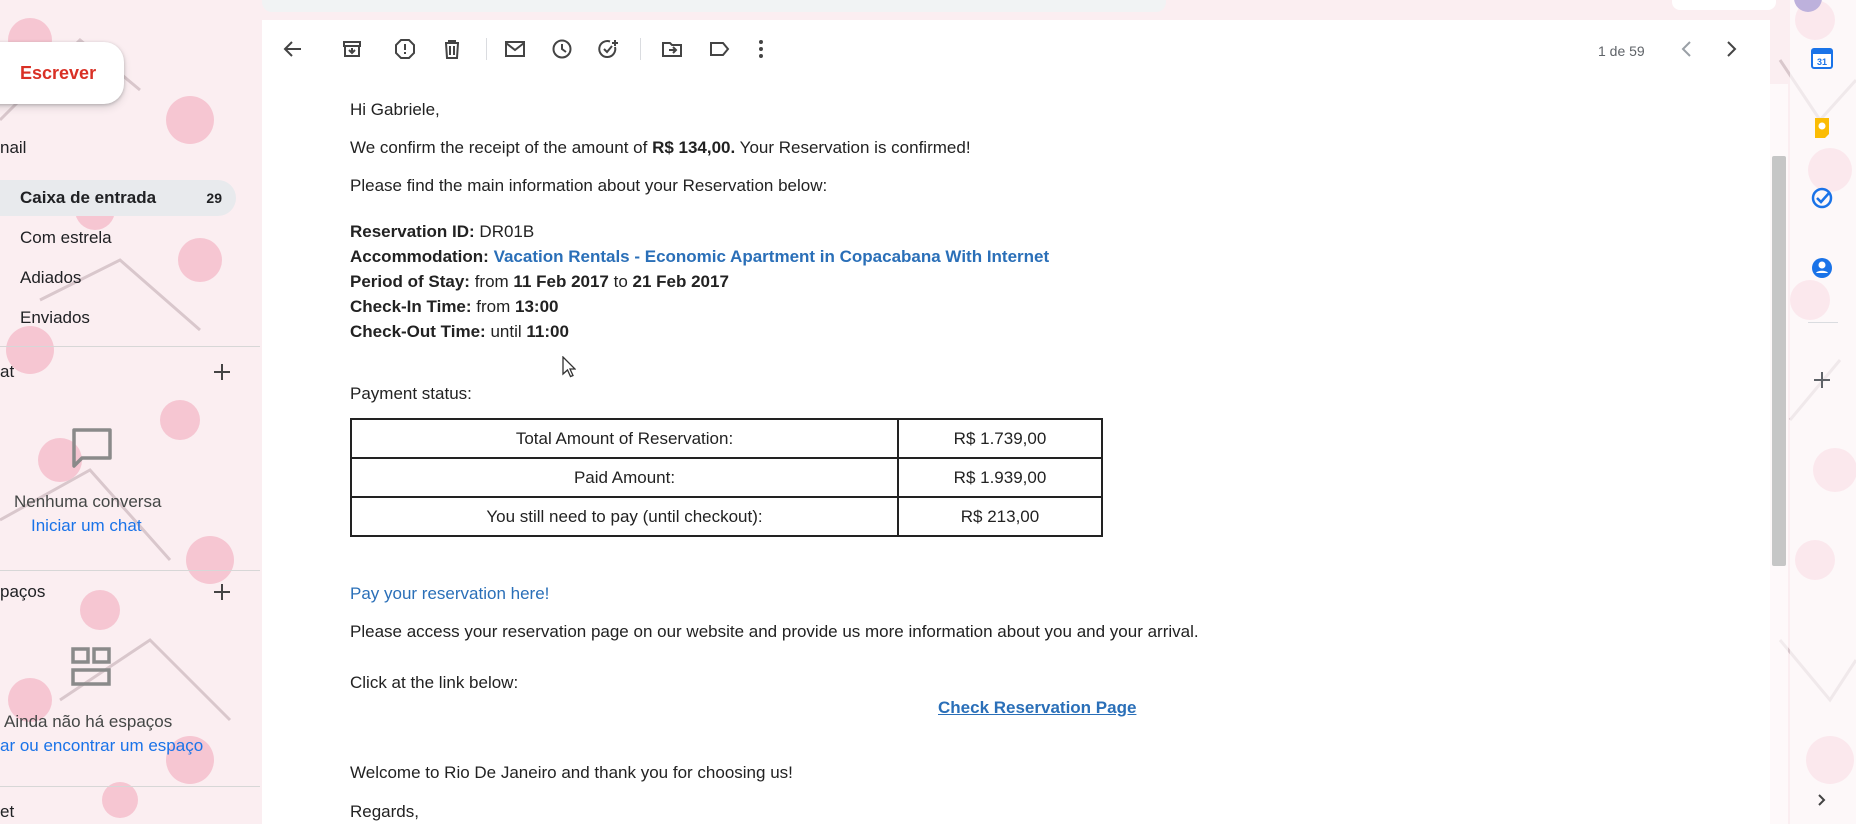 The height and width of the screenshot is (824, 1856). Describe the element at coordinates (410, 281) in the screenshot. I see `period-label: Period of Stay:` at that location.